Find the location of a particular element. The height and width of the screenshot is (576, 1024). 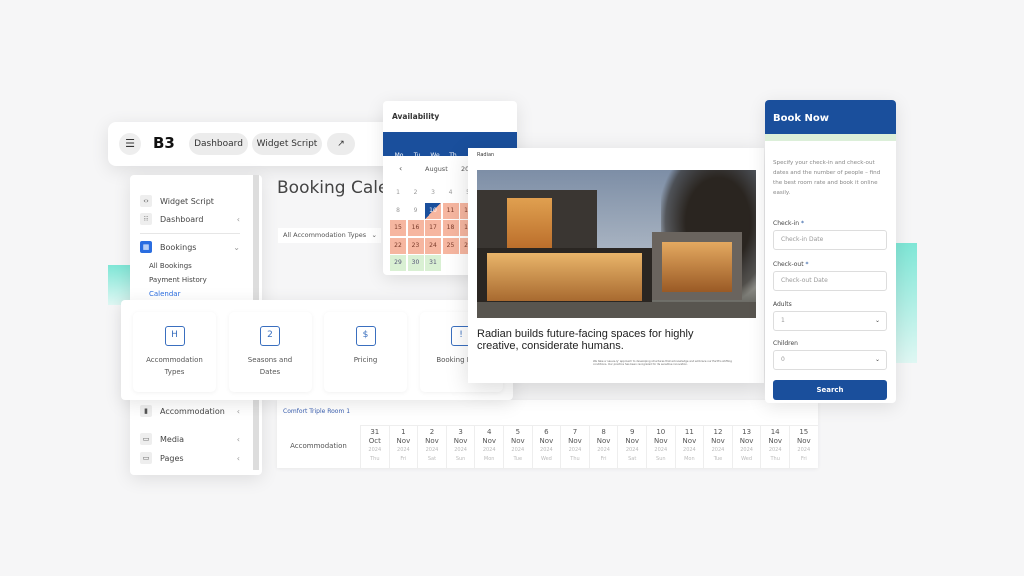

sidebar-item-accommodation: ▮ Accommodation ‹ is located at coordinates (190, 411).